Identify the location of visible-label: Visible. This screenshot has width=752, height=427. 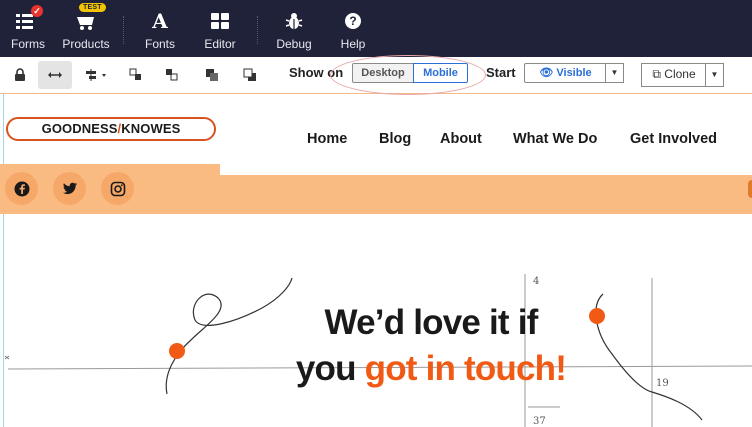
(574, 73).